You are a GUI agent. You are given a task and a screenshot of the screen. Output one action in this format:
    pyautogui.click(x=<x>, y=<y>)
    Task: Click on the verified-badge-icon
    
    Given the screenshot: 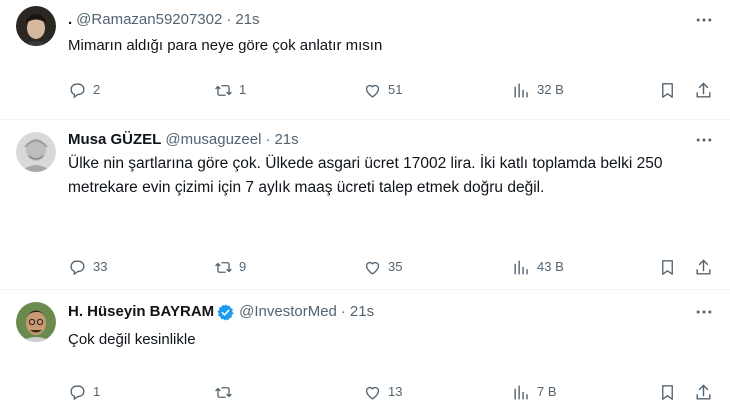 What is the action you would take?
    pyautogui.click(x=225, y=312)
    